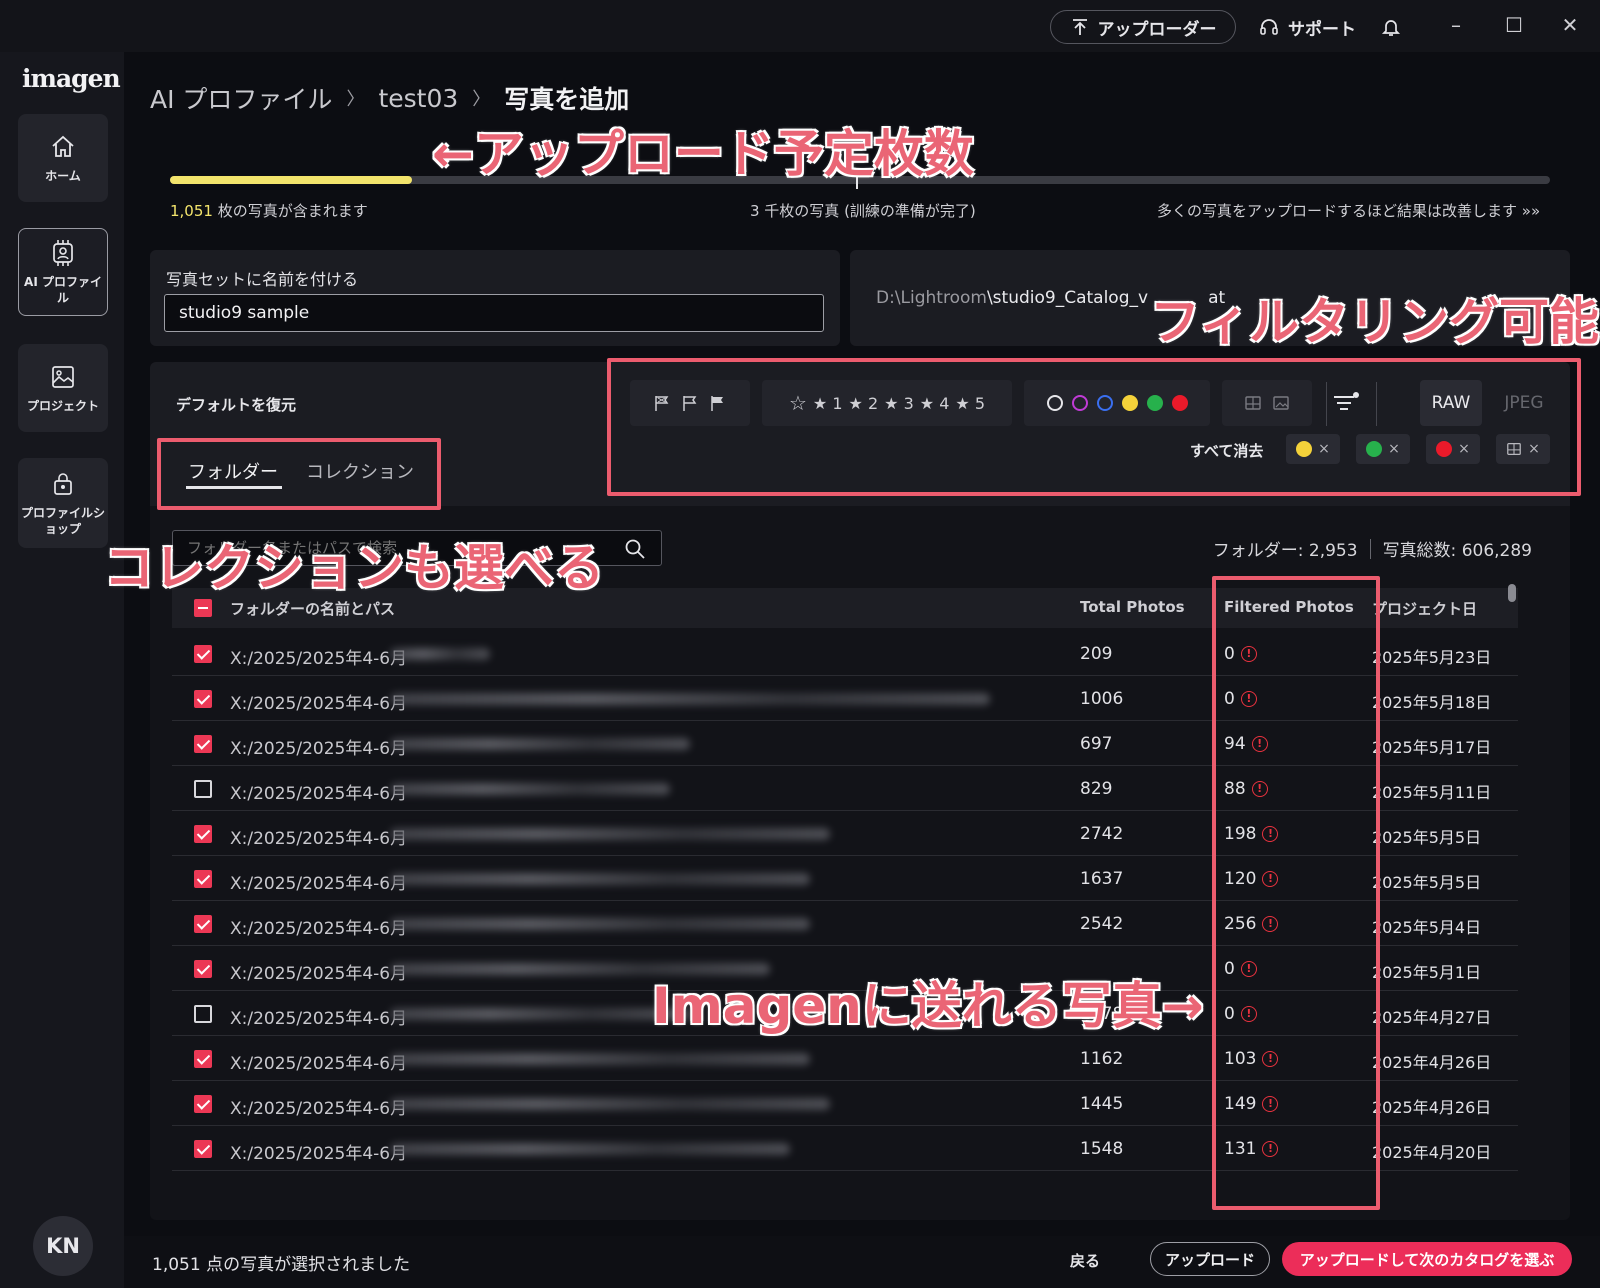  Describe the element at coordinates (1281, 403) in the screenshot. I see `unedited-photo-icon` at that location.